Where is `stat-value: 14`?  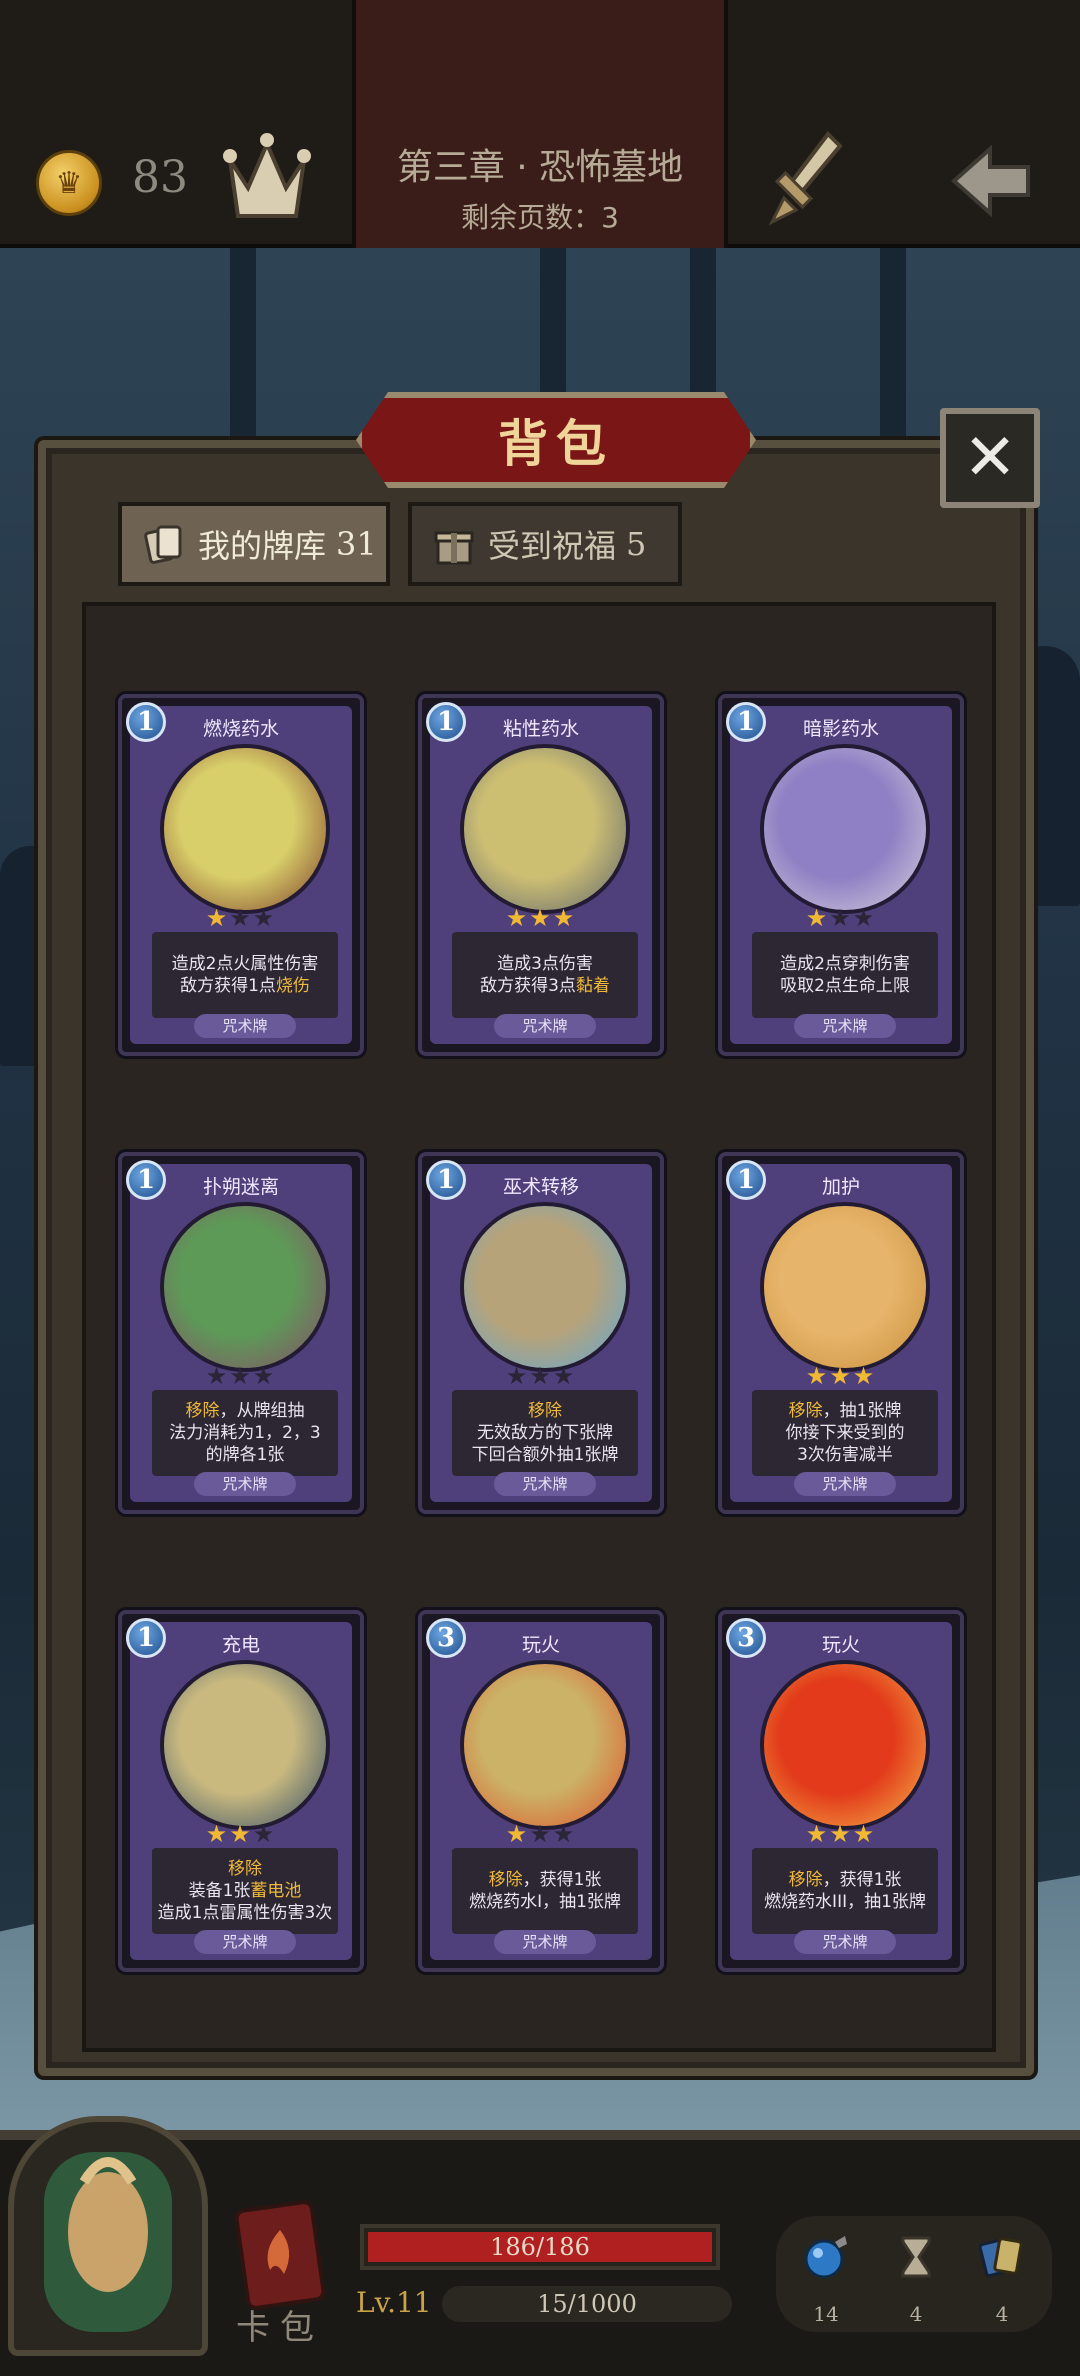 stat-value: 14 is located at coordinates (826, 2314).